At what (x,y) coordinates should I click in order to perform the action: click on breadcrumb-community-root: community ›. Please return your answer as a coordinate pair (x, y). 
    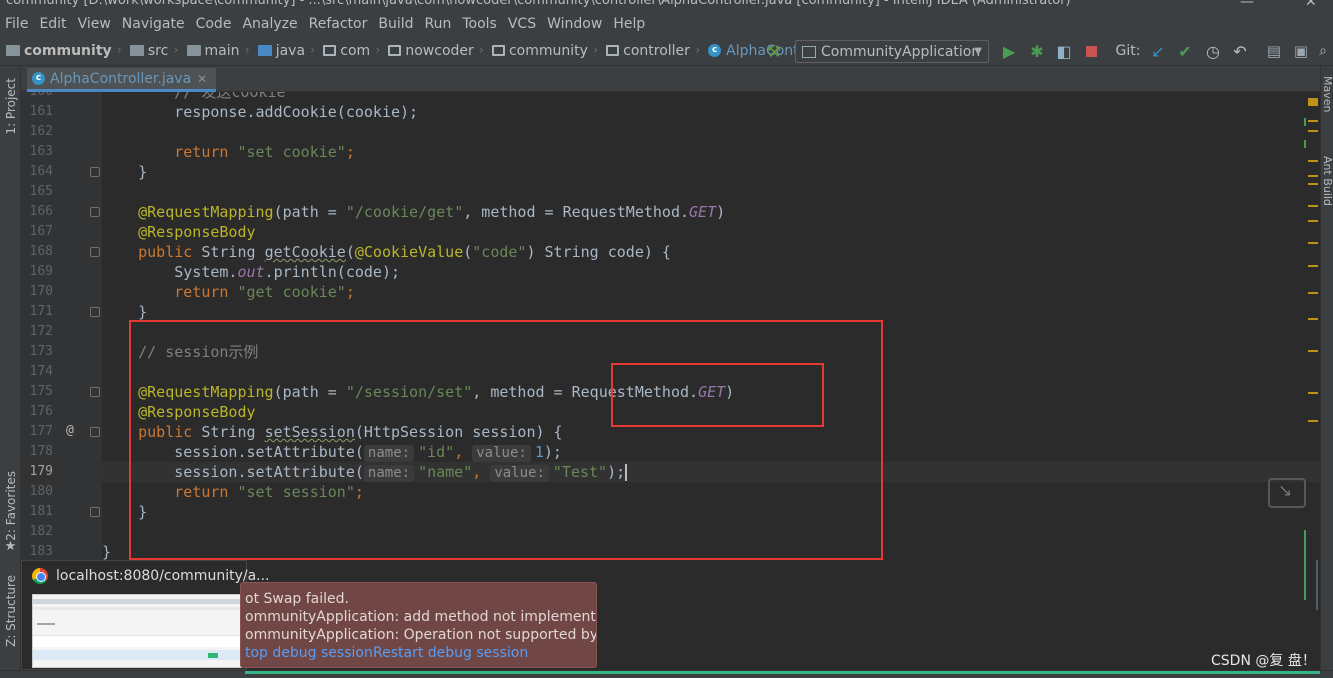
    Looking at the image, I should click on (62, 51).